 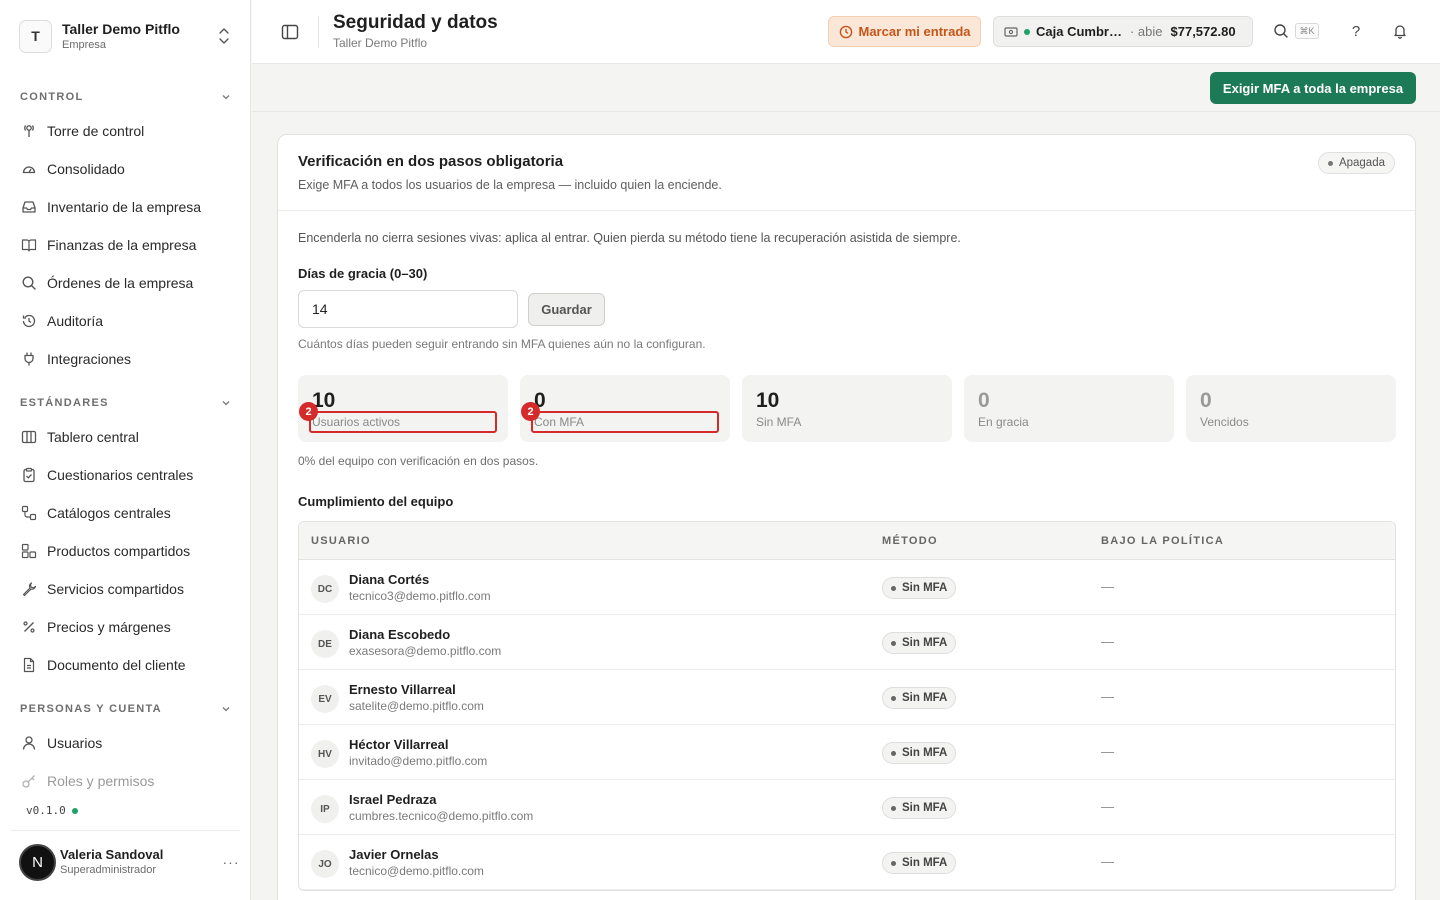 What do you see at coordinates (125, 207) in the screenshot?
I see `nav-inventario: Inventario de la empresa` at bounding box center [125, 207].